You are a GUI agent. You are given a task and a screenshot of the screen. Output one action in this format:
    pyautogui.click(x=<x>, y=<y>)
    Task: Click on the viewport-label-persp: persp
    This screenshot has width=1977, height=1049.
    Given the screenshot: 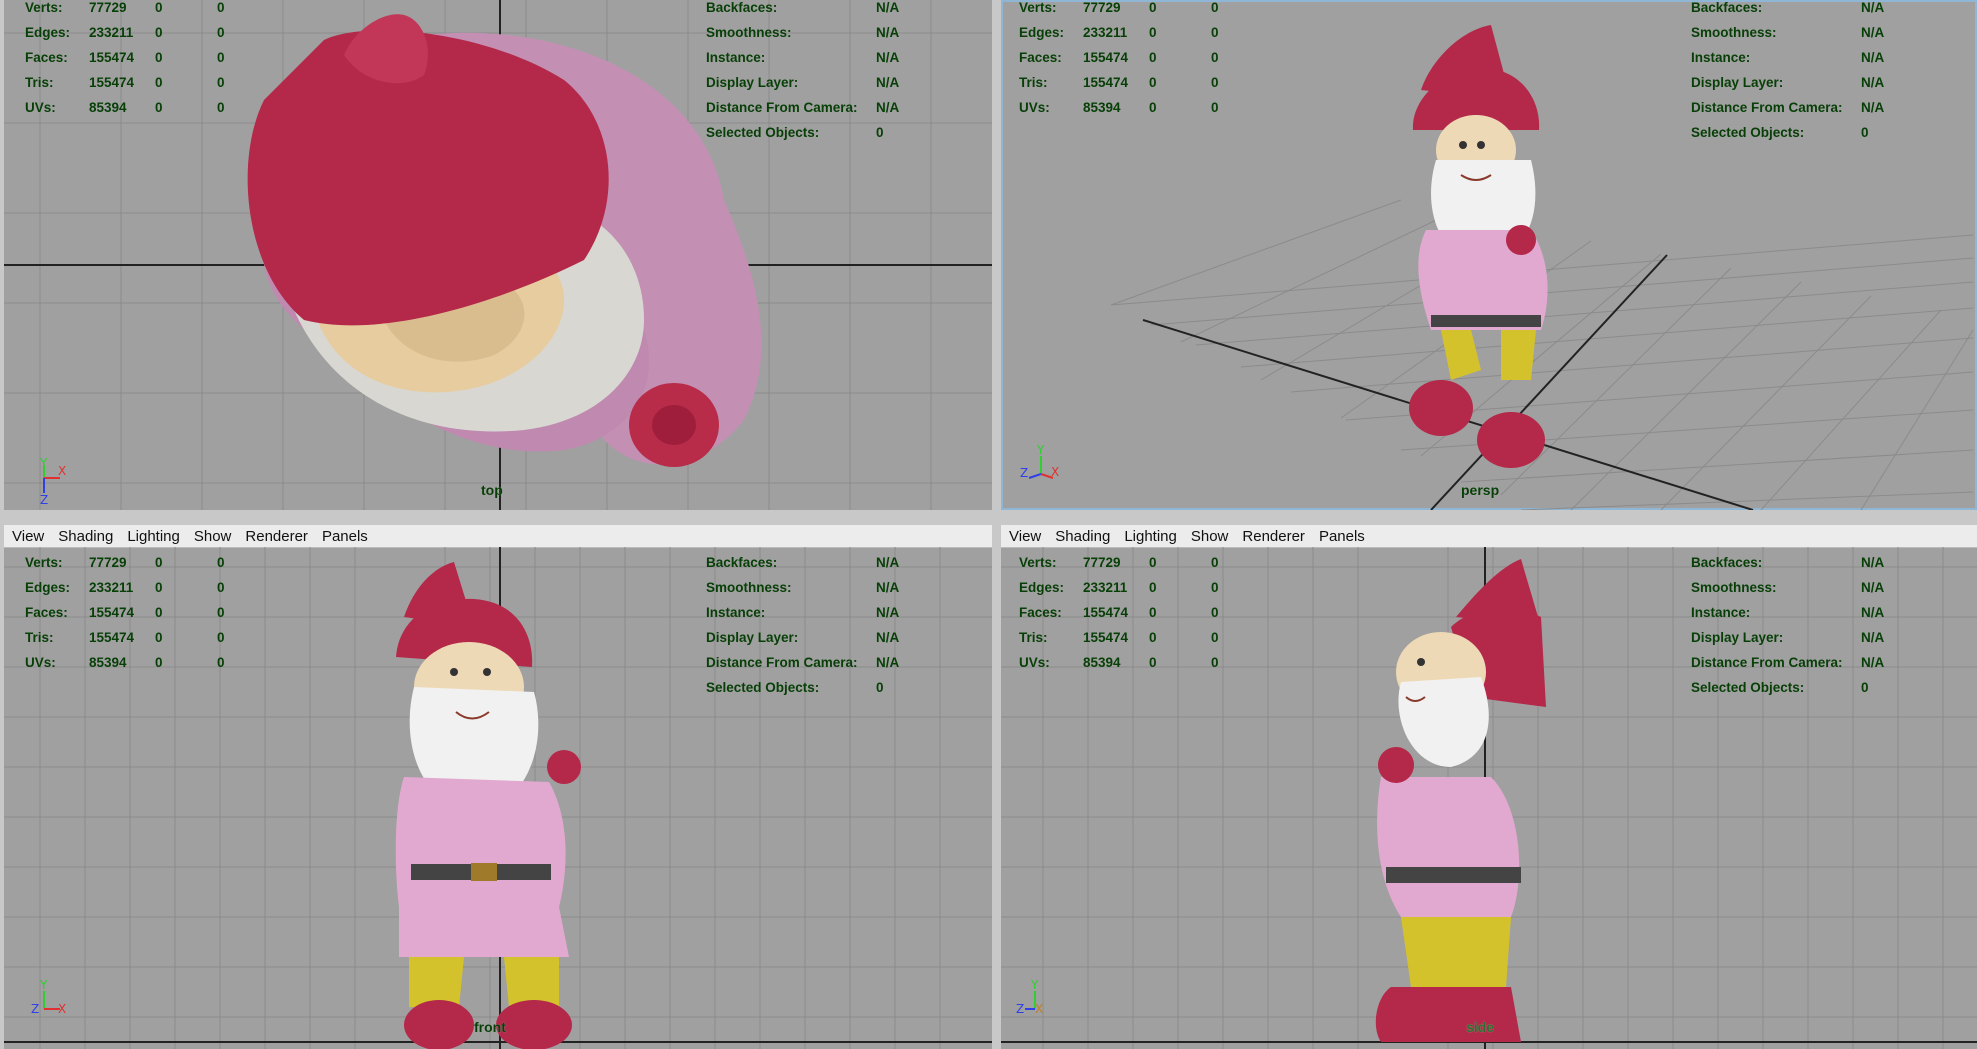 What is the action you would take?
    pyautogui.click(x=1480, y=490)
    